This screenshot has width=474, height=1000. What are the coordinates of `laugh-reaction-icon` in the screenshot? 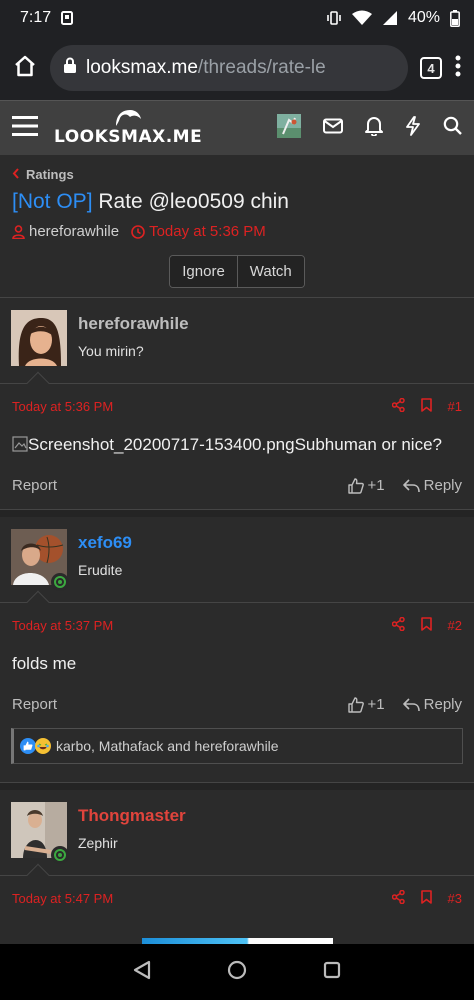 It's located at (43, 746).